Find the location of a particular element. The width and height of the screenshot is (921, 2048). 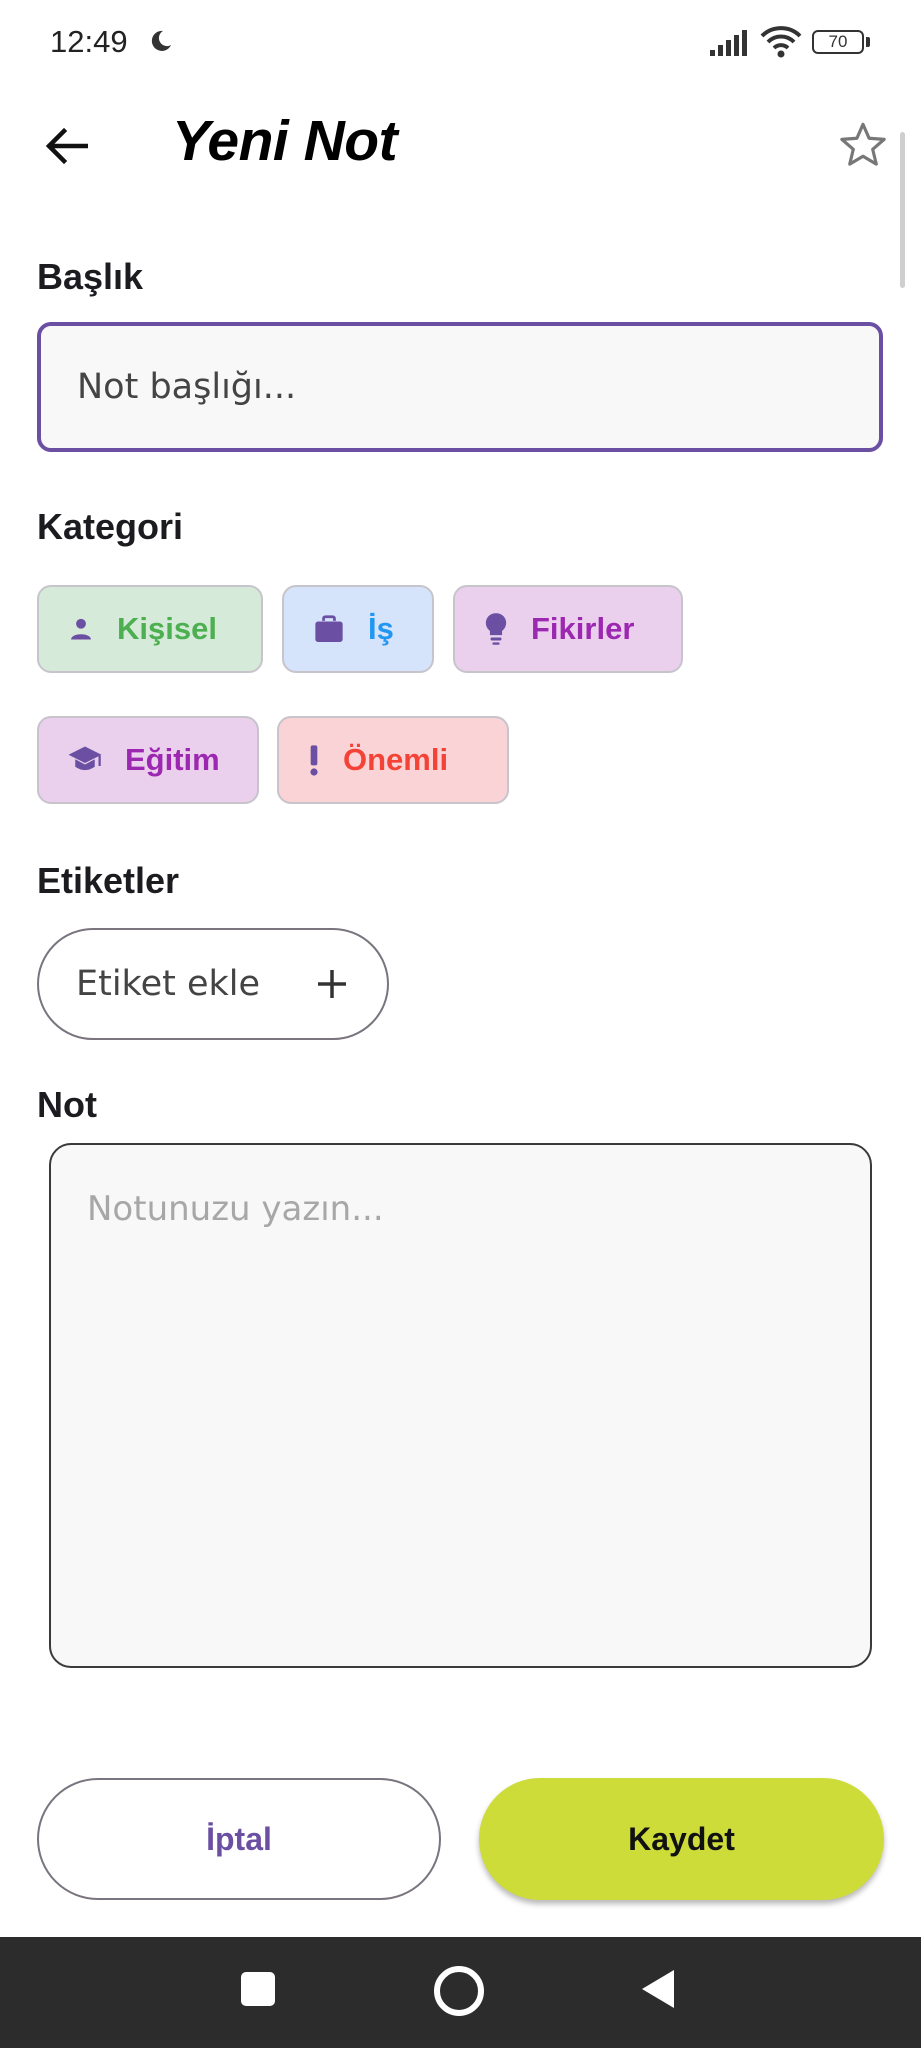

category-chip-label: Kişisel is located at coordinates (167, 628).